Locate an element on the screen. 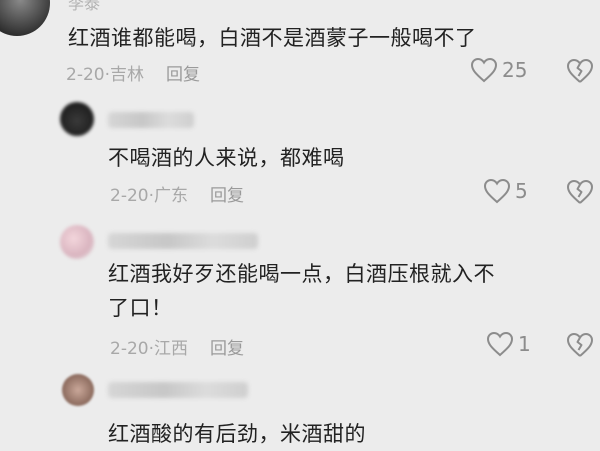 The height and width of the screenshot is (451, 600). like-button: 25 is located at coordinates (498, 70).